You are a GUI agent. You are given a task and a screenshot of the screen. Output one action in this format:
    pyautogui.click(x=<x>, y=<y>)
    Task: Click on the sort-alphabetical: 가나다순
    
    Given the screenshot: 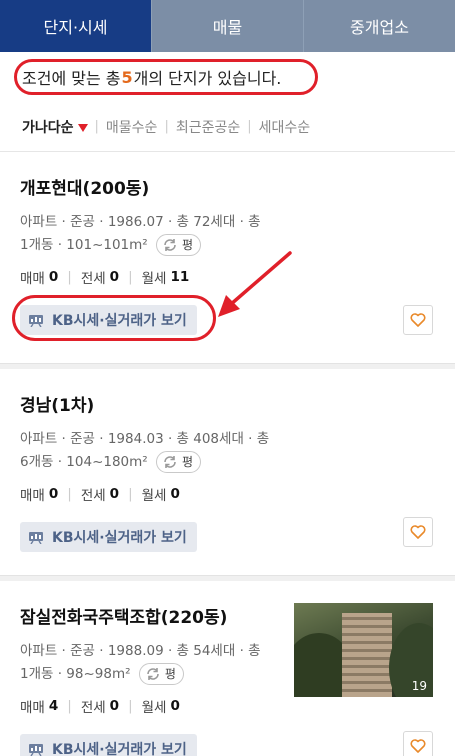 What is the action you would take?
    pyautogui.click(x=55, y=127)
    